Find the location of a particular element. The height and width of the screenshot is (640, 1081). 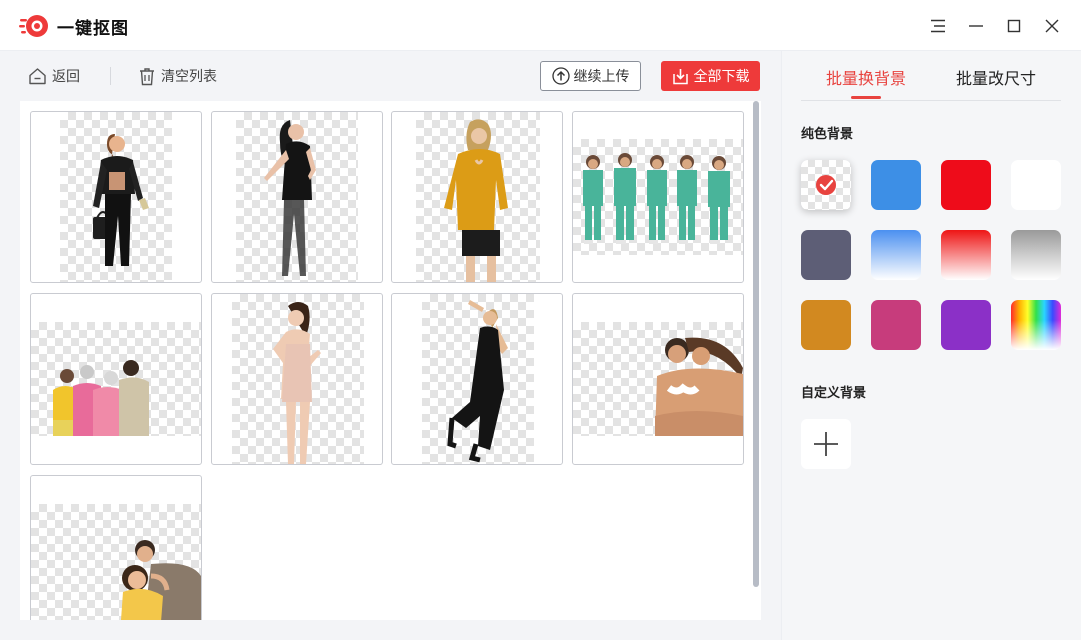

maximize-button is located at coordinates (1014, 26).